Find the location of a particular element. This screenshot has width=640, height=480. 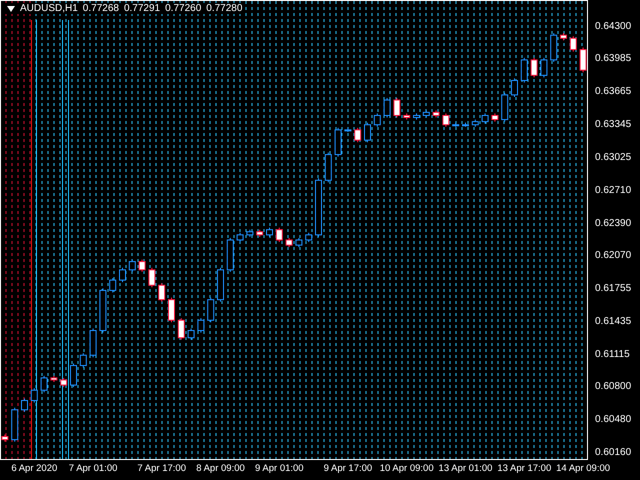

price-label: 0.61435 is located at coordinates (613, 322).